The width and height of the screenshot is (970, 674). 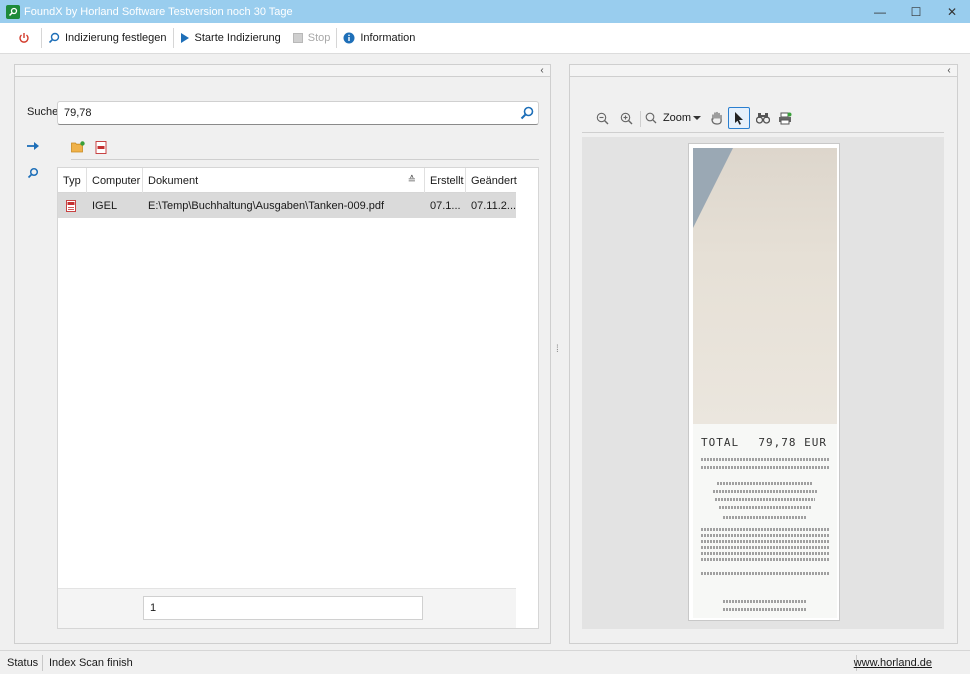 I want to click on collapse-left-panel-button: ‹, so click(x=542, y=71).